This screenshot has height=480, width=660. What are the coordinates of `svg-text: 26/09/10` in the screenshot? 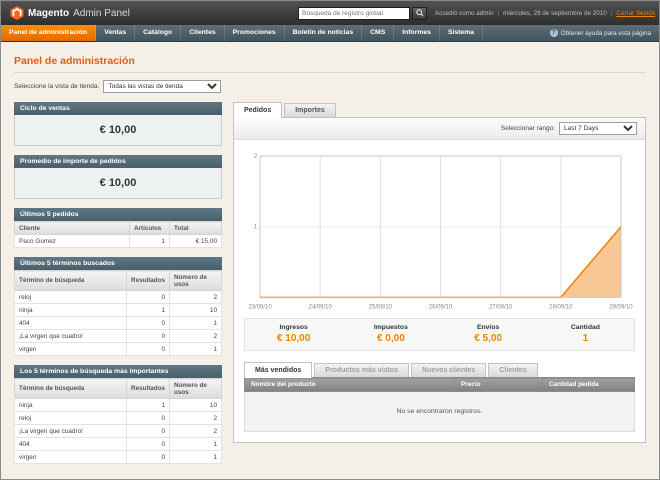 It's located at (441, 307).